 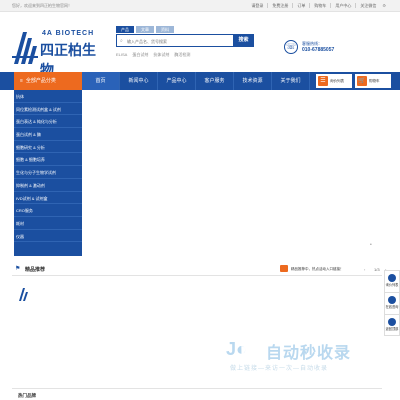 I want to click on float-top-button: 返回顶部, so click(x=392, y=325).